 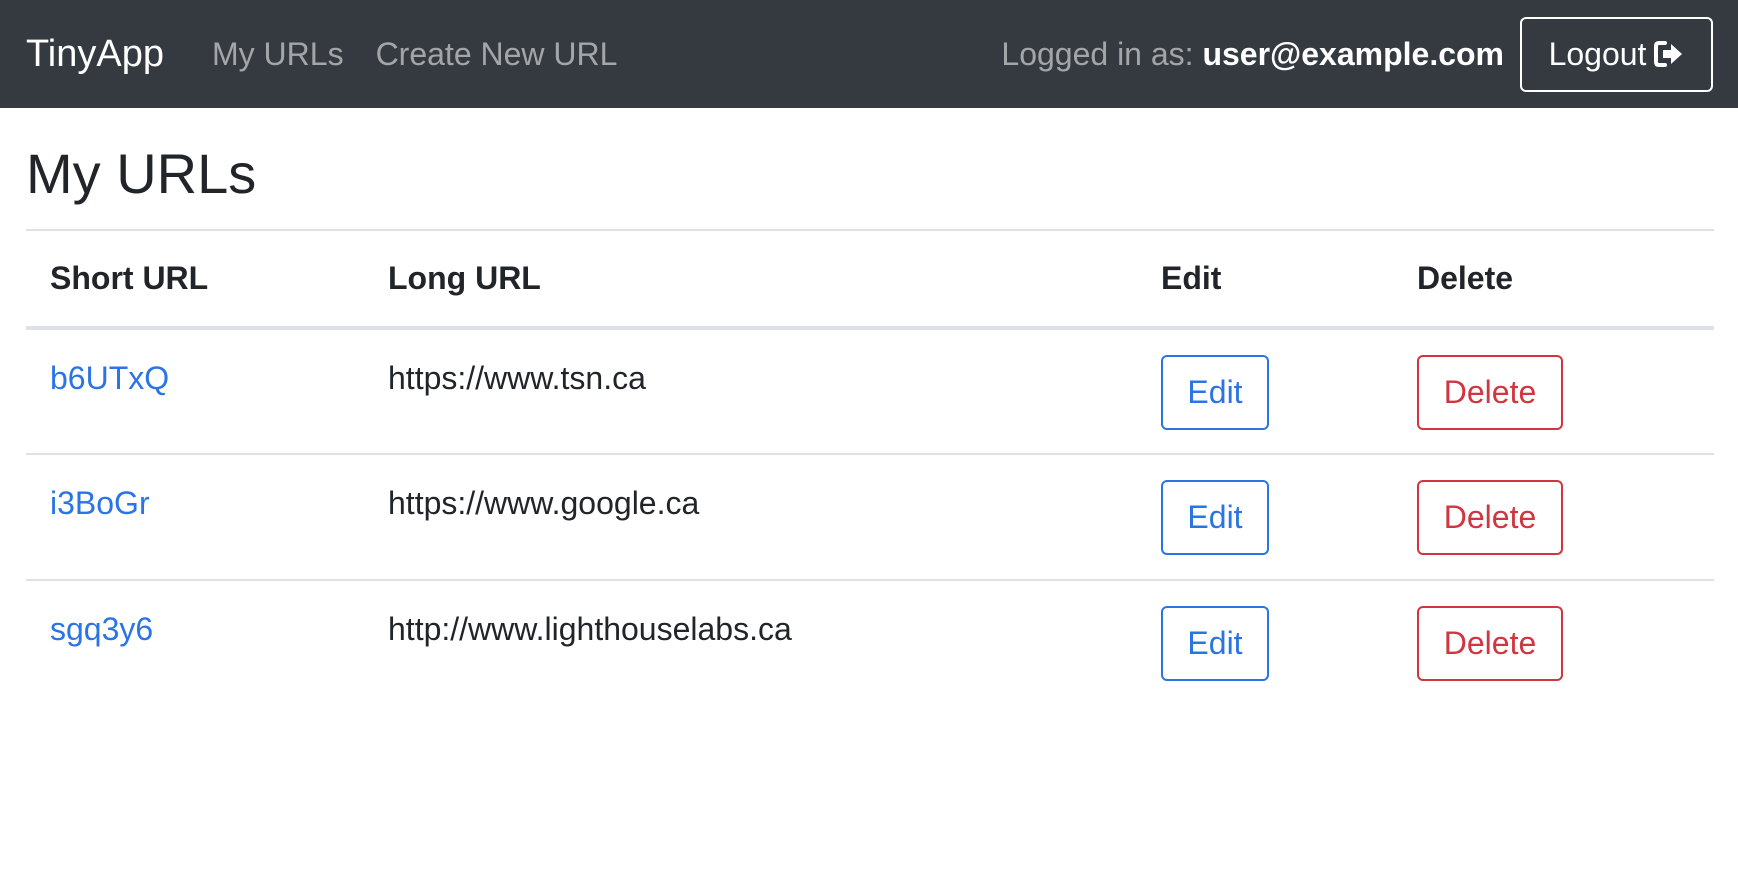 I want to click on header-edit: Edit, so click(x=1265, y=279).